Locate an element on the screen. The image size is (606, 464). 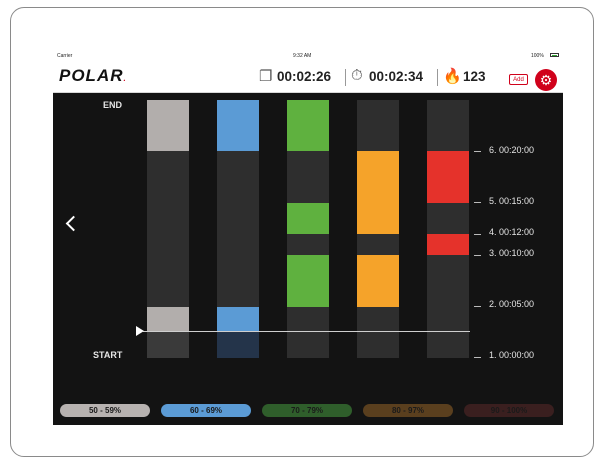
phase-label: 3. 00:10:00 is located at coordinates (512, 253).